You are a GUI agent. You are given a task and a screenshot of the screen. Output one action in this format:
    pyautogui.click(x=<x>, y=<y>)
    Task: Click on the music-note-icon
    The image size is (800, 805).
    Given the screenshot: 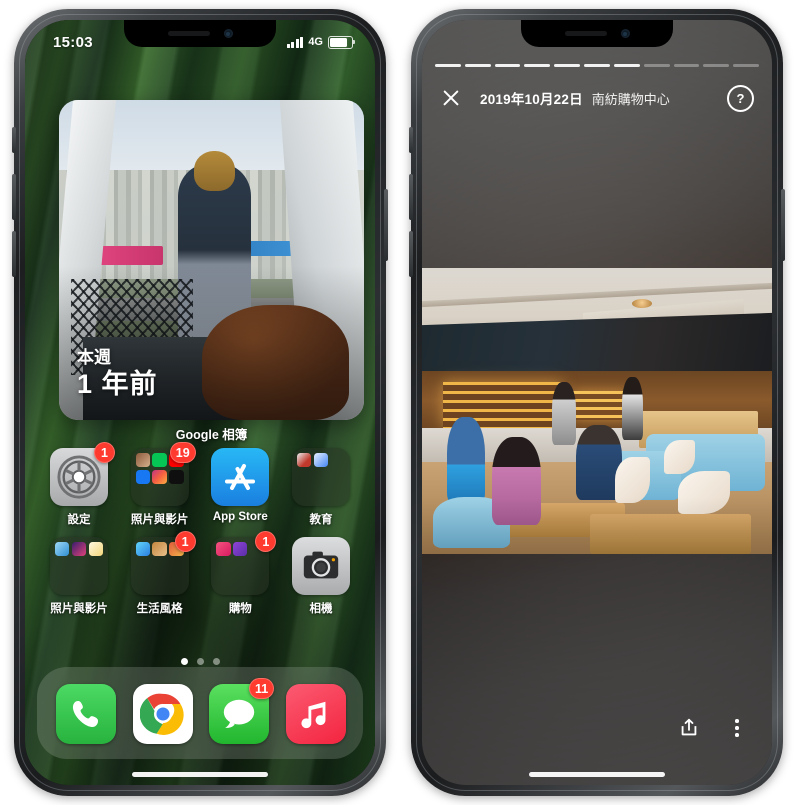 What is the action you would take?
    pyautogui.click(x=315, y=714)
    